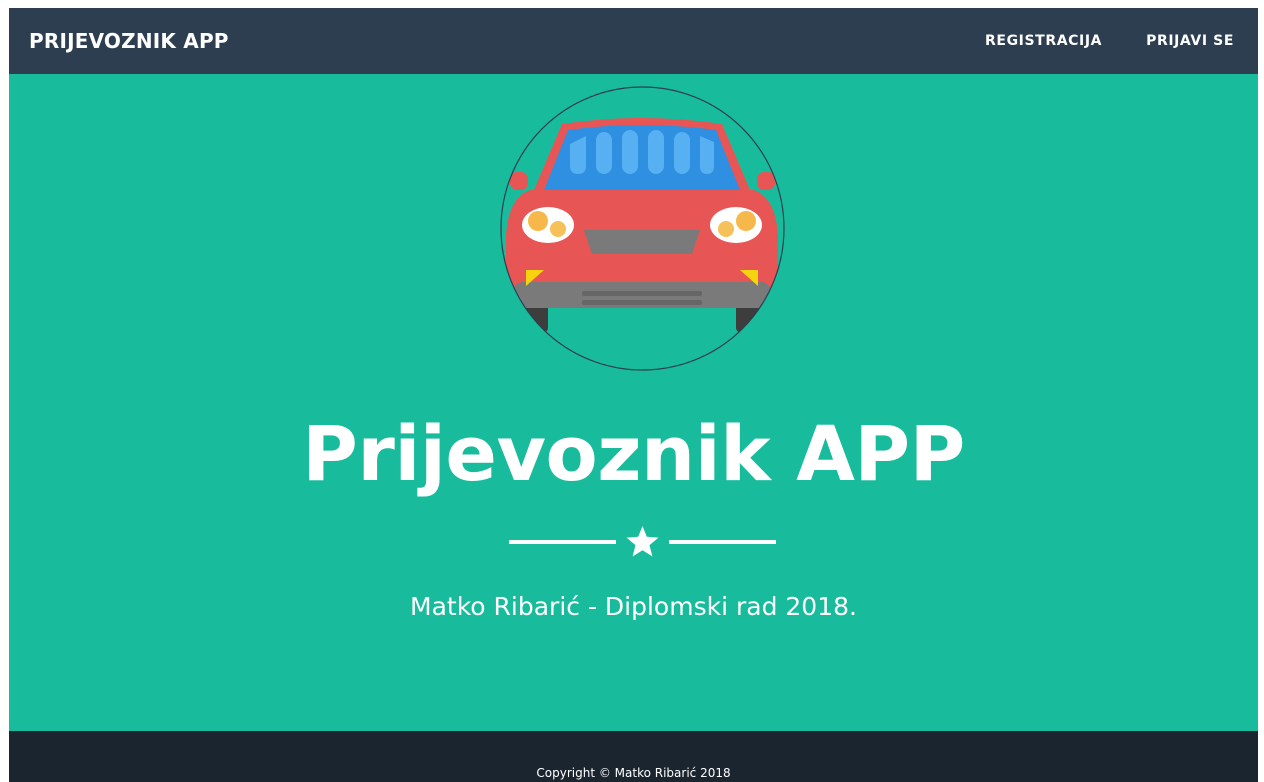 This screenshot has height=782, width=1264. I want to click on divider-line-left, so click(562, 542).